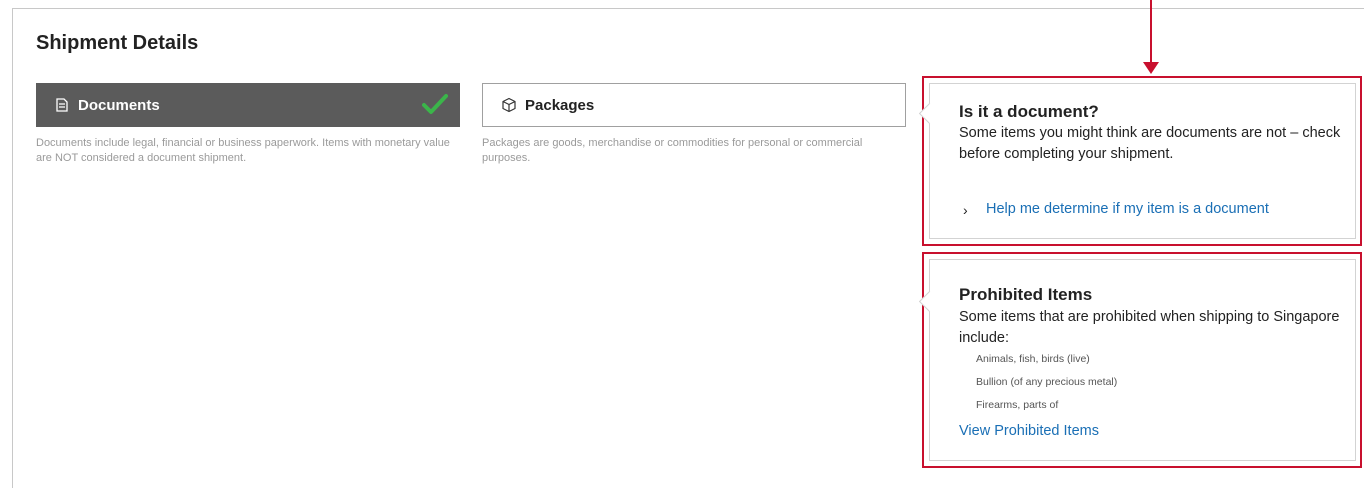 This screenshot has width=1364, height=488. What do you see at coordinates (1017, 405) in the screenshot?
I see `list-item: Firearms, parts of` at bounding box center [1017, 405].